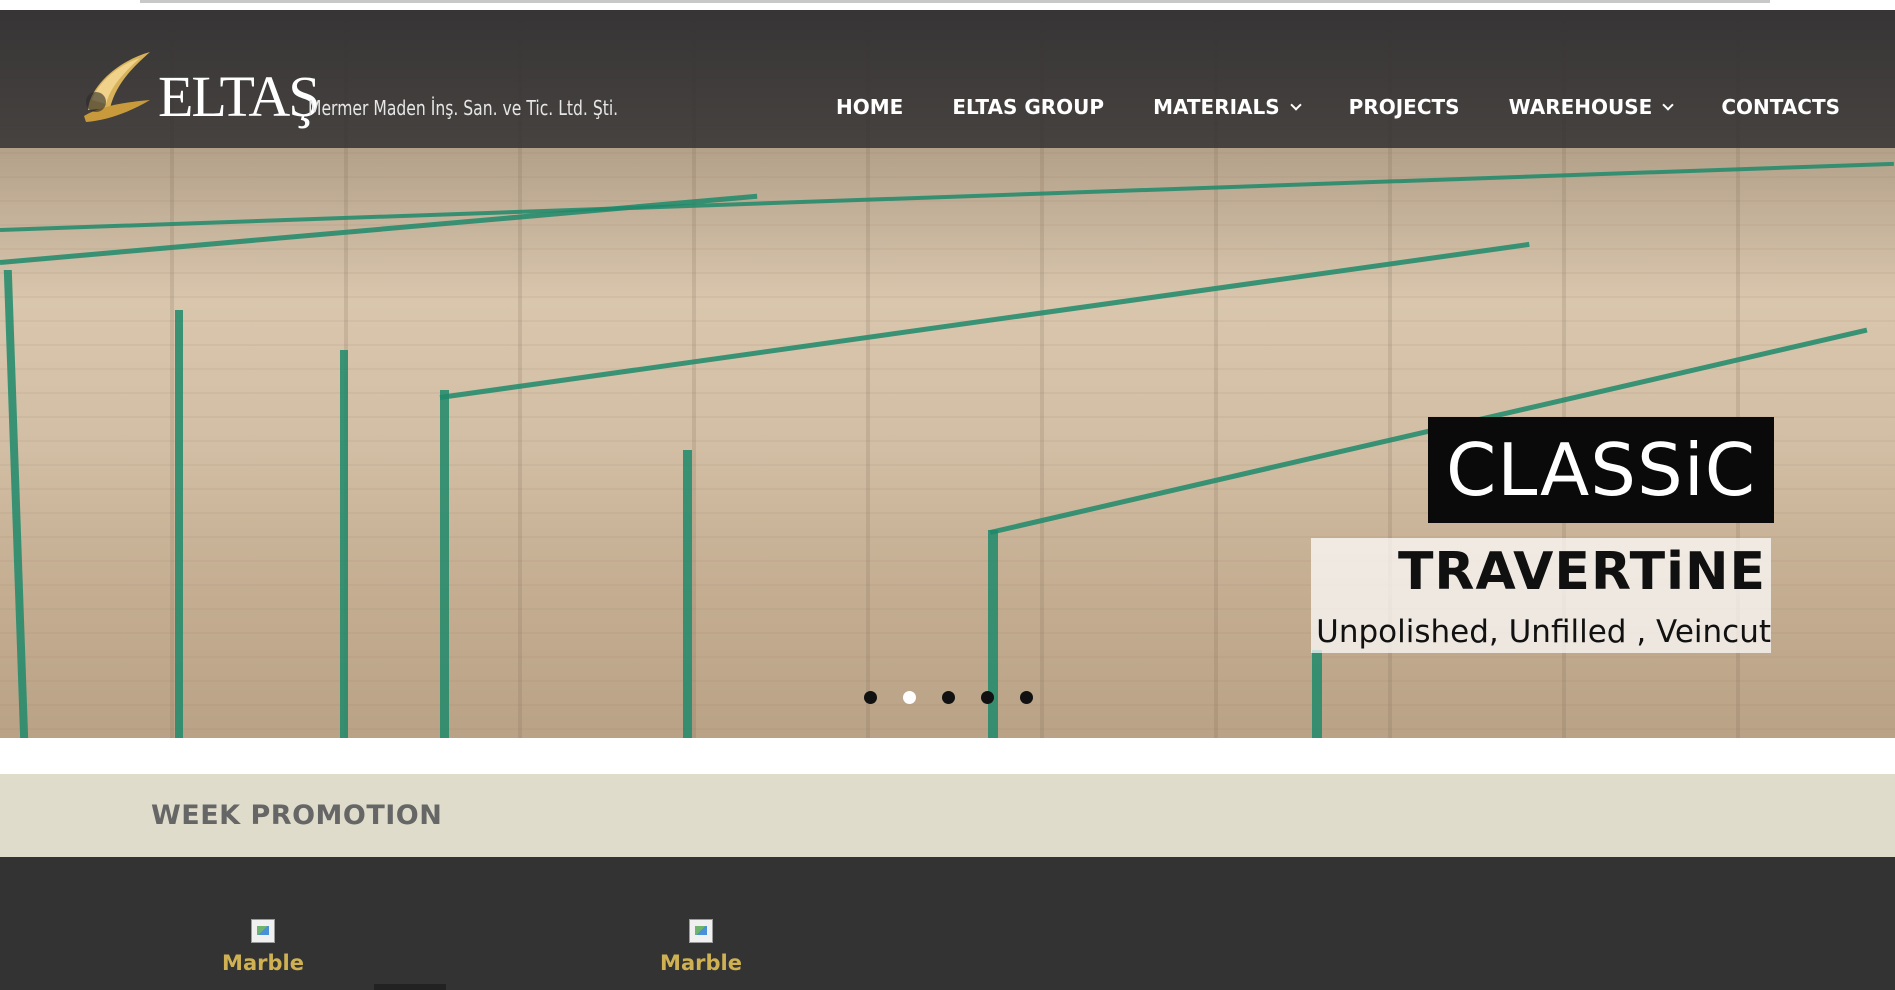 This screenshot has width=1895, height=990. What do you see at coordinates (410, 987) in the screenshot?
I see `scroll-tab` at bounding box center [410, 987].